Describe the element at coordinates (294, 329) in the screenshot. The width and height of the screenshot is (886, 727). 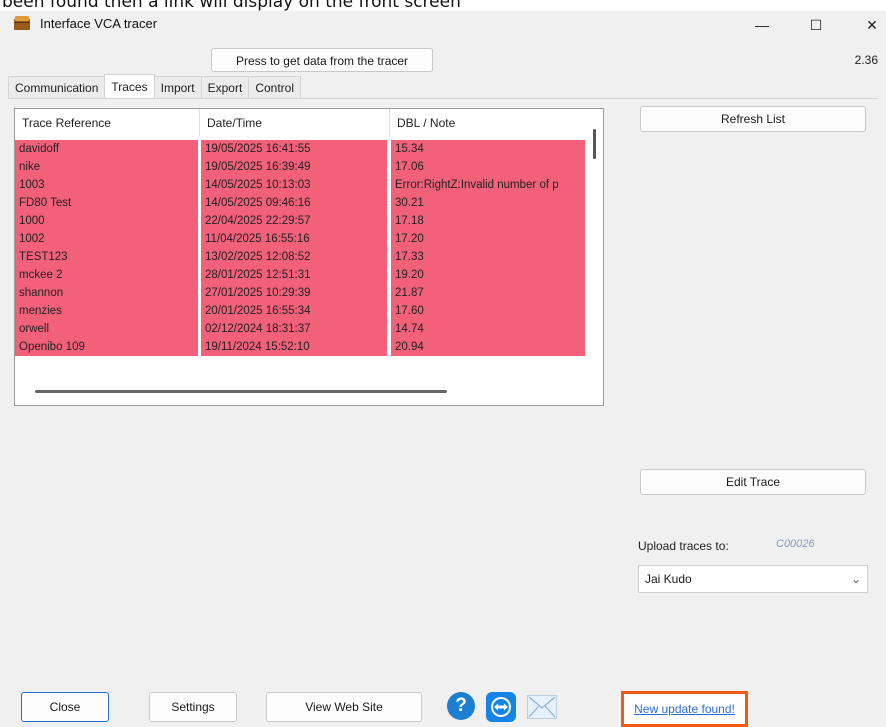
I see `date-time-cell: 02/12/2024 18:31:37` at that location.